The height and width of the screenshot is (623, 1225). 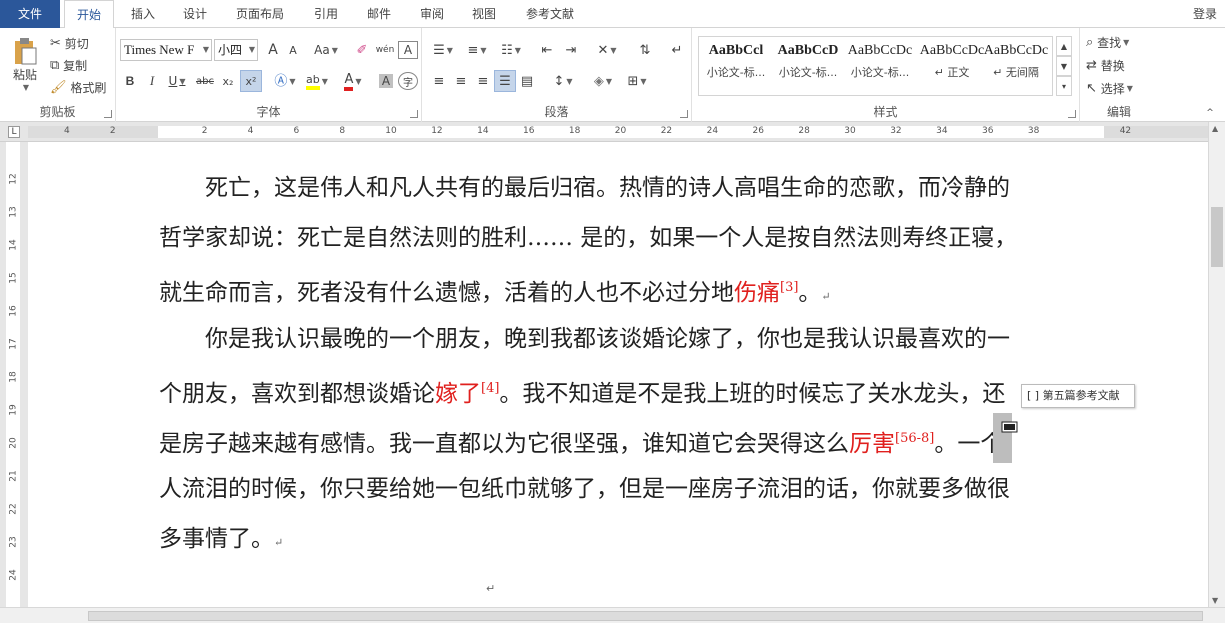 What do you see at coordinates (55, 65) in the screenshot?
I see `copy-icon: ⧉` at bounding box center [55, 65].